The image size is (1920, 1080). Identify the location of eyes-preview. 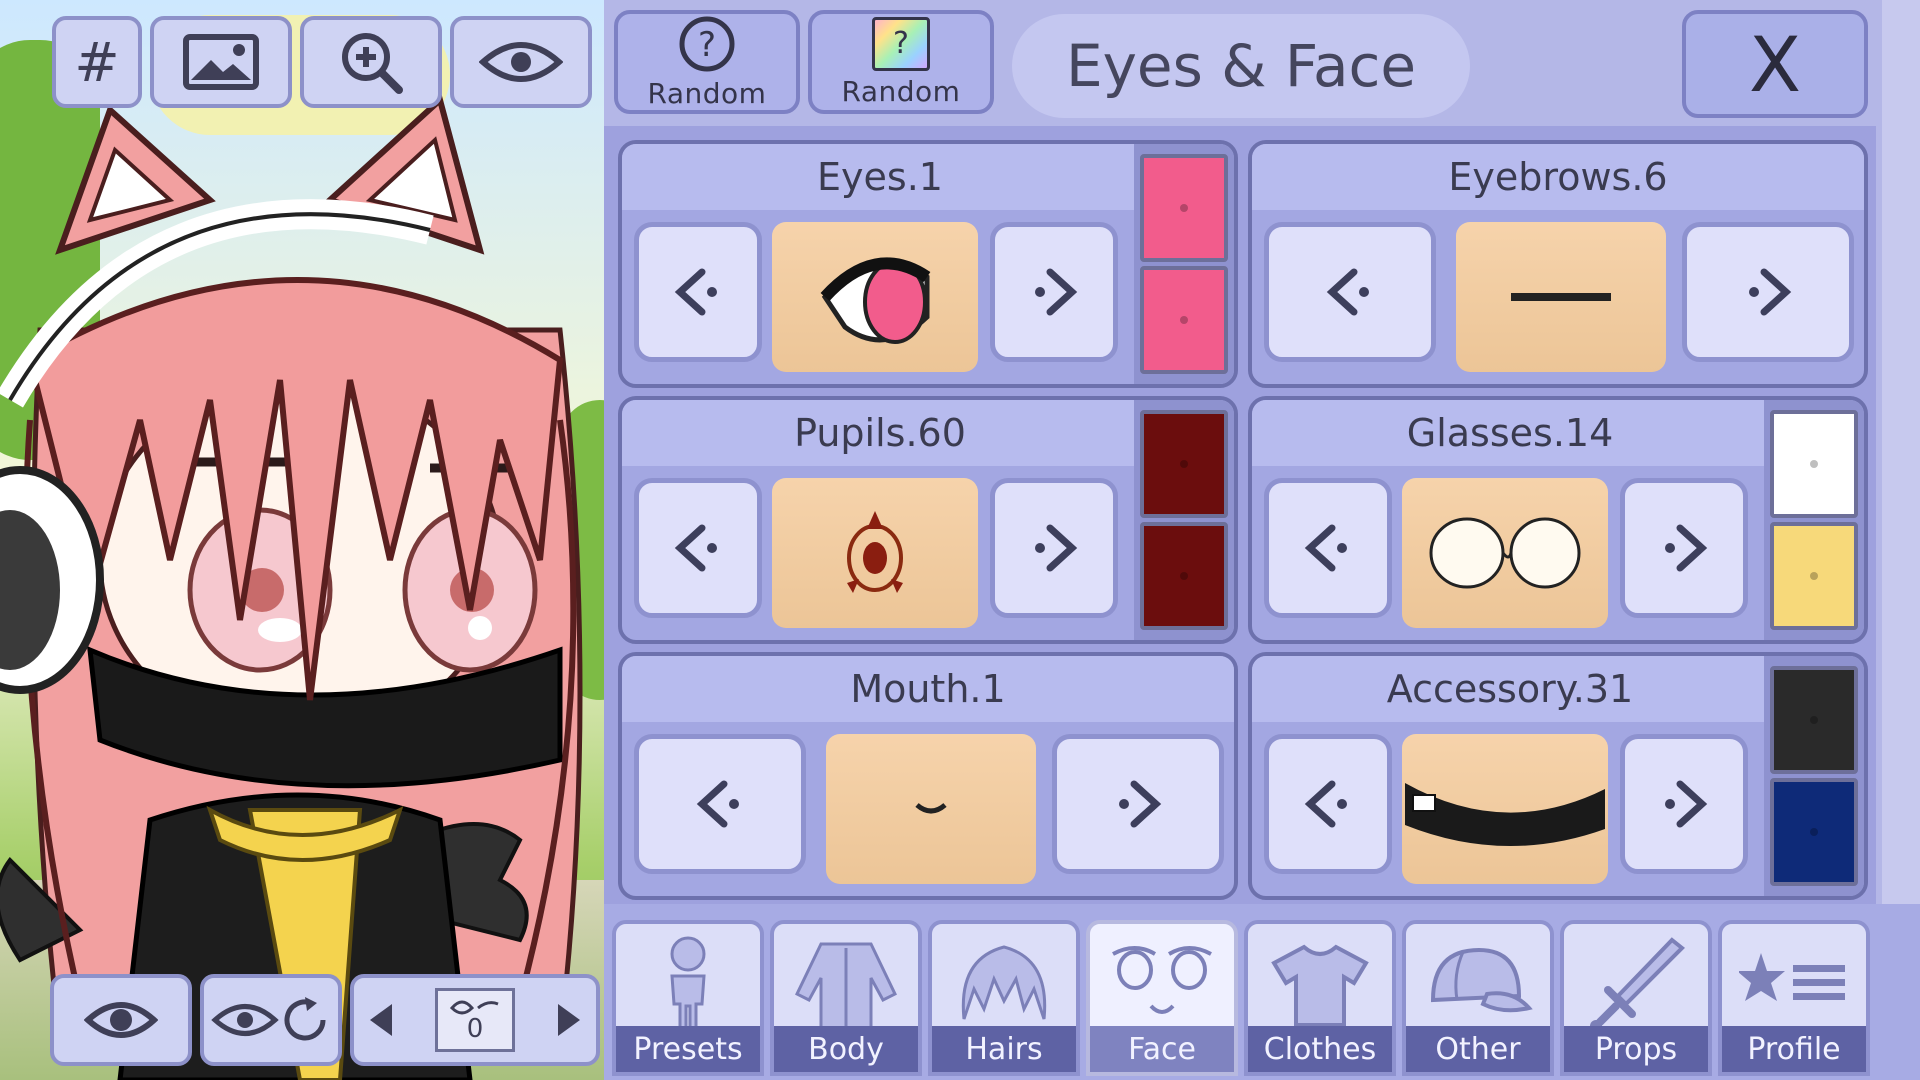
(875, 297).